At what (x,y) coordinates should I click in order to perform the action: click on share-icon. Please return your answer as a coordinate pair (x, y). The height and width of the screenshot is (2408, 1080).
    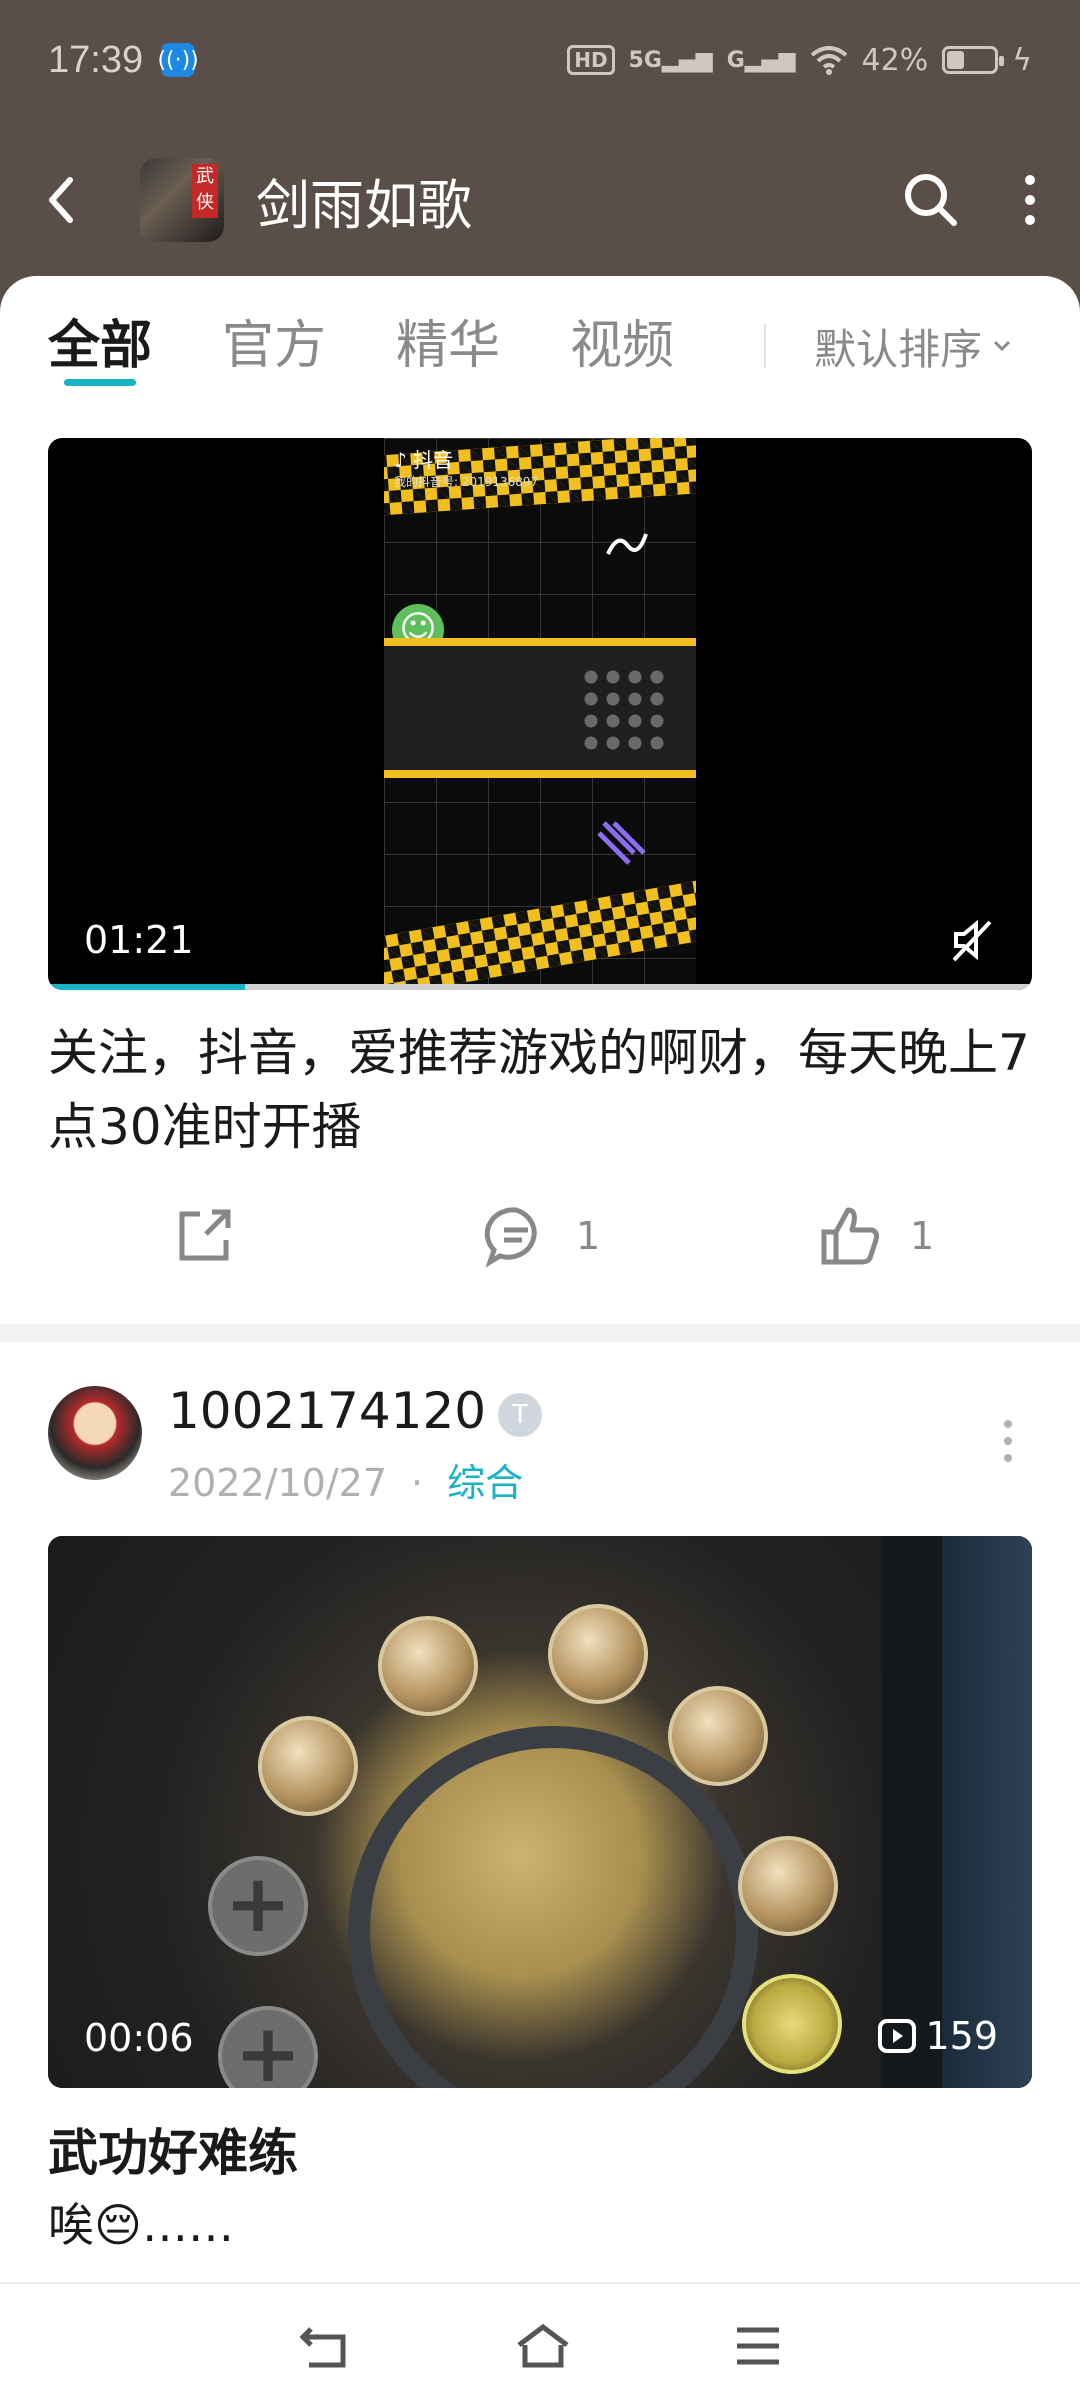
    Looking at the image, I should click on (205, 1235).